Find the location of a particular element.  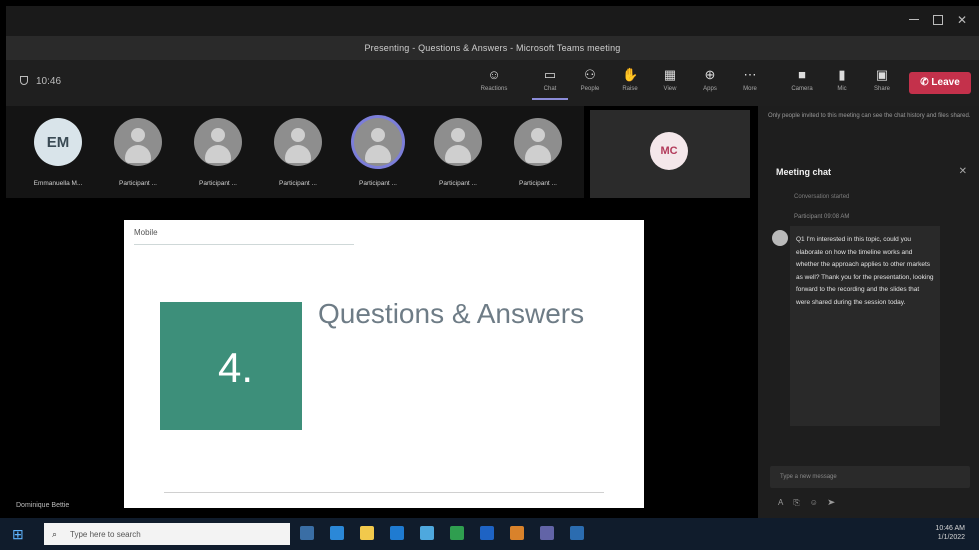

reactions-button: ☺ Reactions is located at coordinates (494, 83).